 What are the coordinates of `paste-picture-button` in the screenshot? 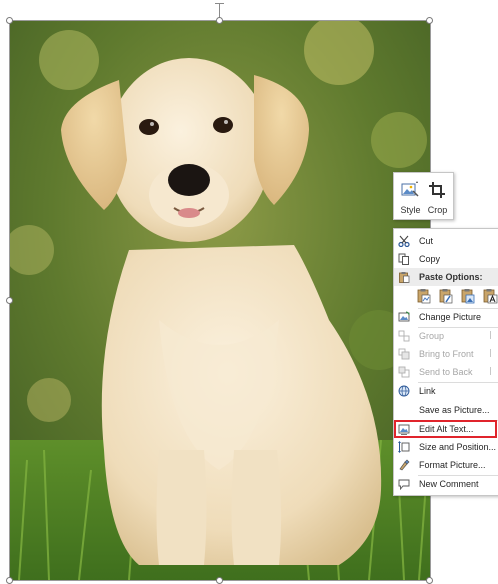 It's located at (468, 296).